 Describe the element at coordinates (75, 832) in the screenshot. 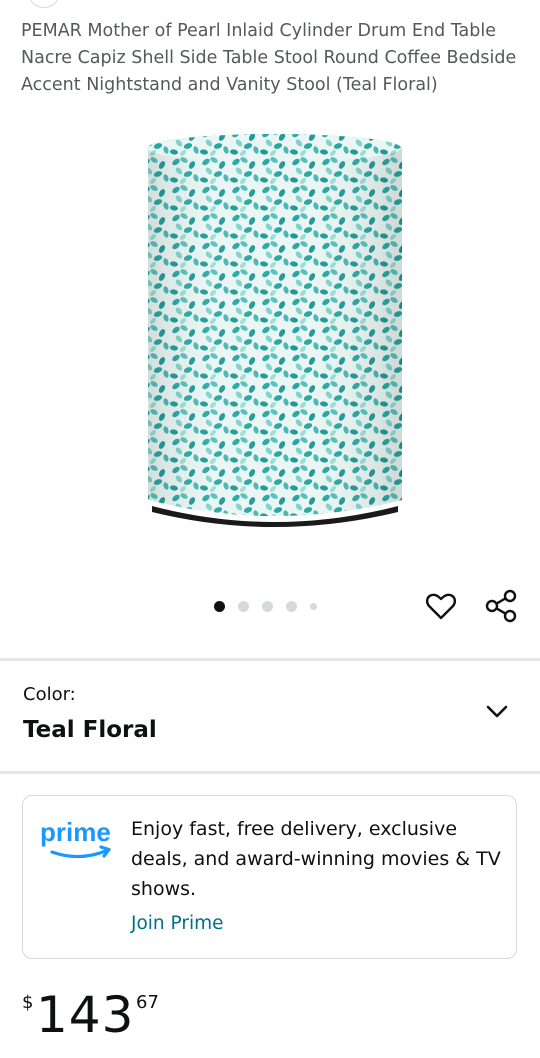

I see `prime-logo-text: prime` at that location.